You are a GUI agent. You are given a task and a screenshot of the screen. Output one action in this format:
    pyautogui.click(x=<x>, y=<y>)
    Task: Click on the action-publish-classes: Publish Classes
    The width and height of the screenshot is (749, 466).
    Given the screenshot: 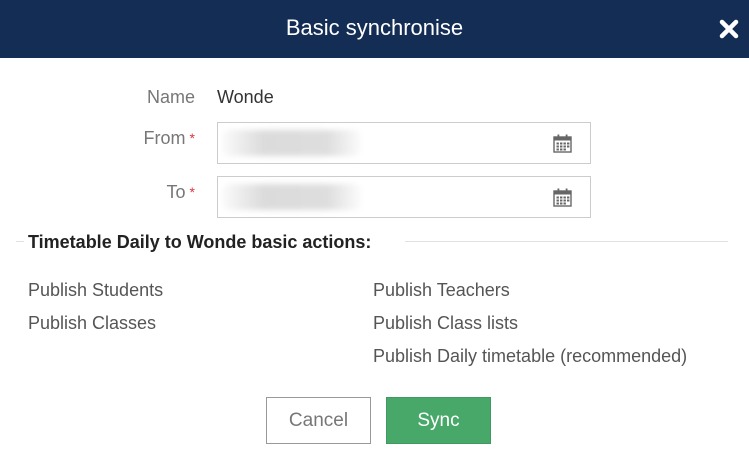 What is the action you would take?
    pyautogui.click(x=92, y=323)
    